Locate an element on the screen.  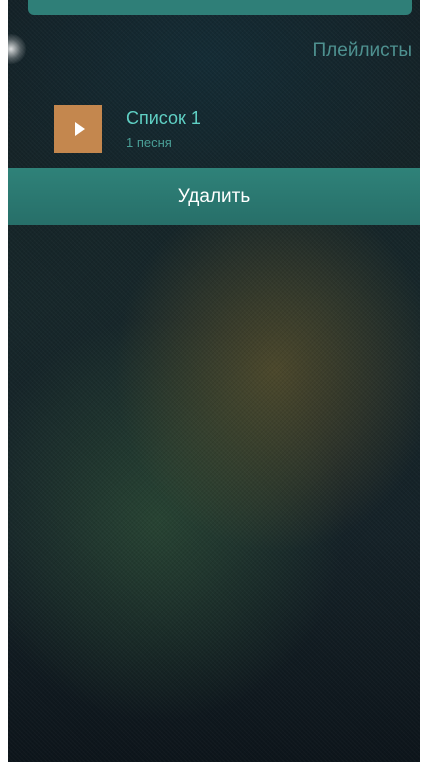
play-button is located at coordinates (78, 129).